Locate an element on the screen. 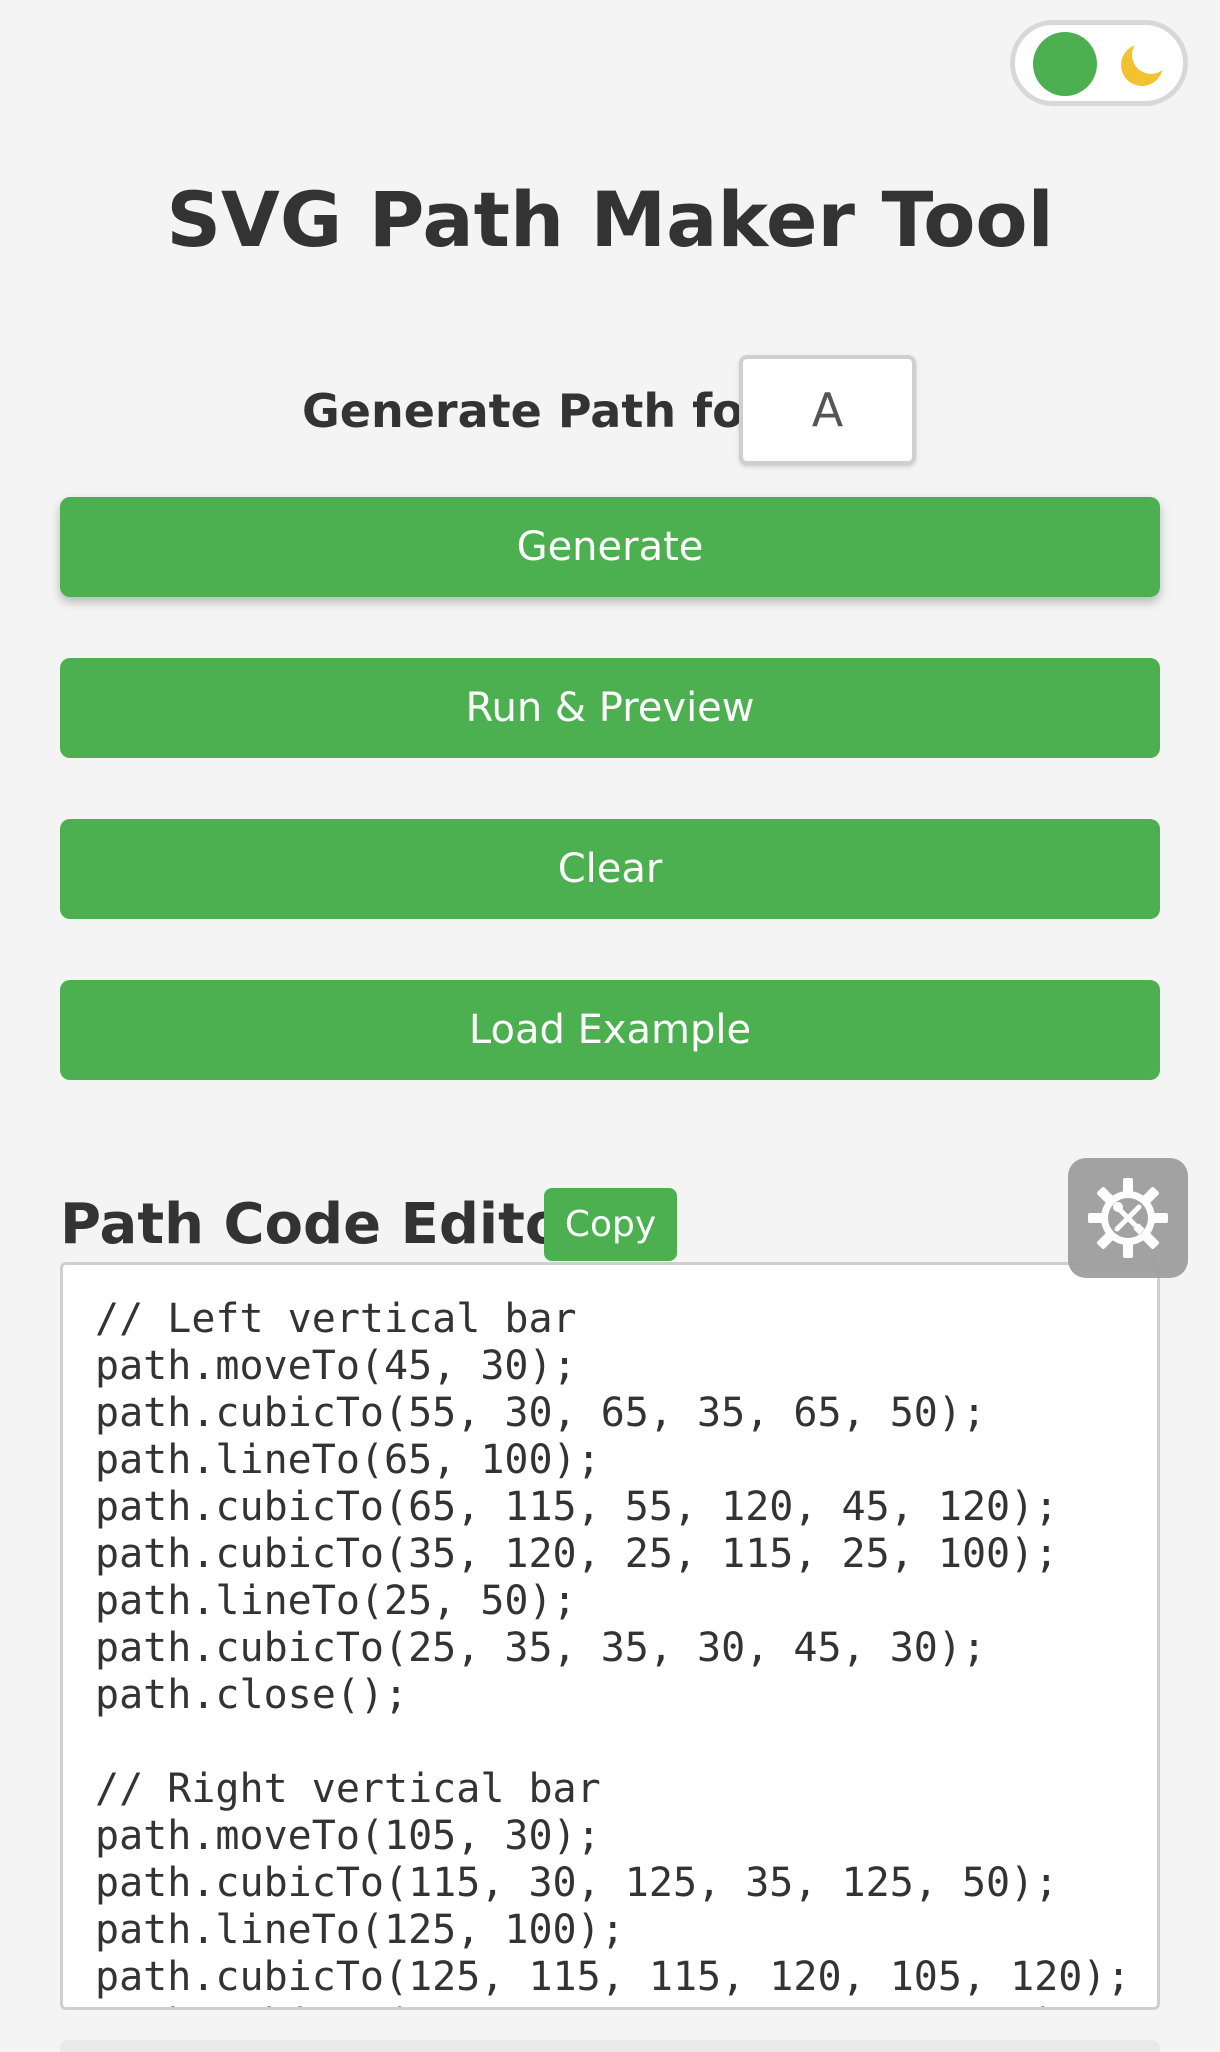 Image resolution: width=1220 pixels, height=2052 pixels. copy-button: Copy is located at coordinates (610, 1224).